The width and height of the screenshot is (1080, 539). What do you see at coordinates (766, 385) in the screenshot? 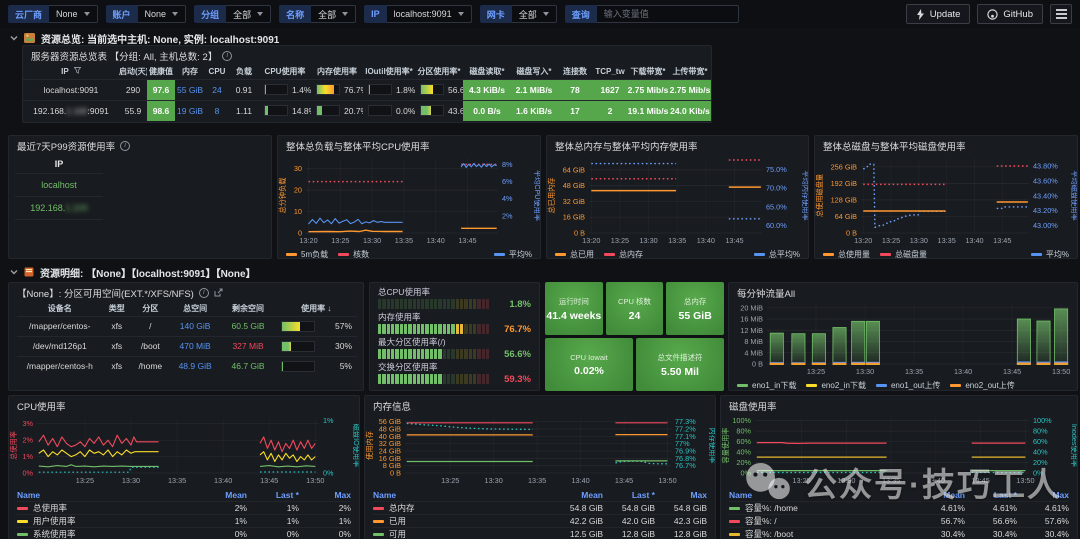
I see `legend-item: eno1_in下载` at bounding box center [766, 385].